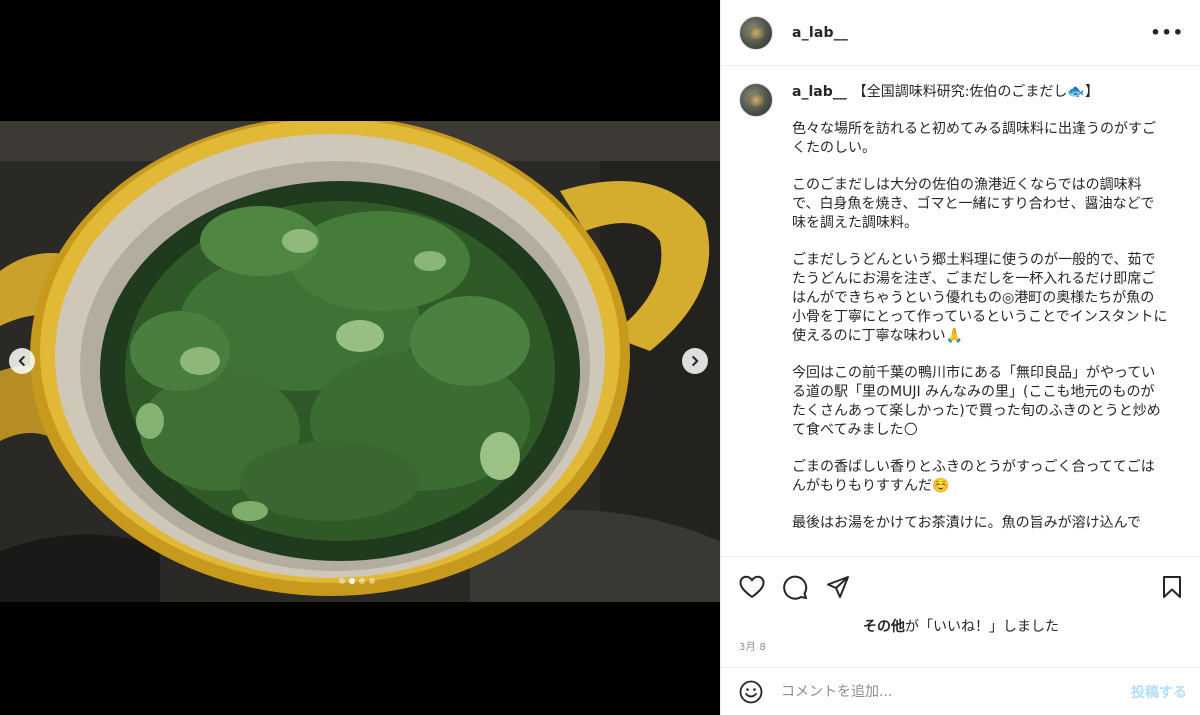  I want to click on share-button, so click(838, 587).